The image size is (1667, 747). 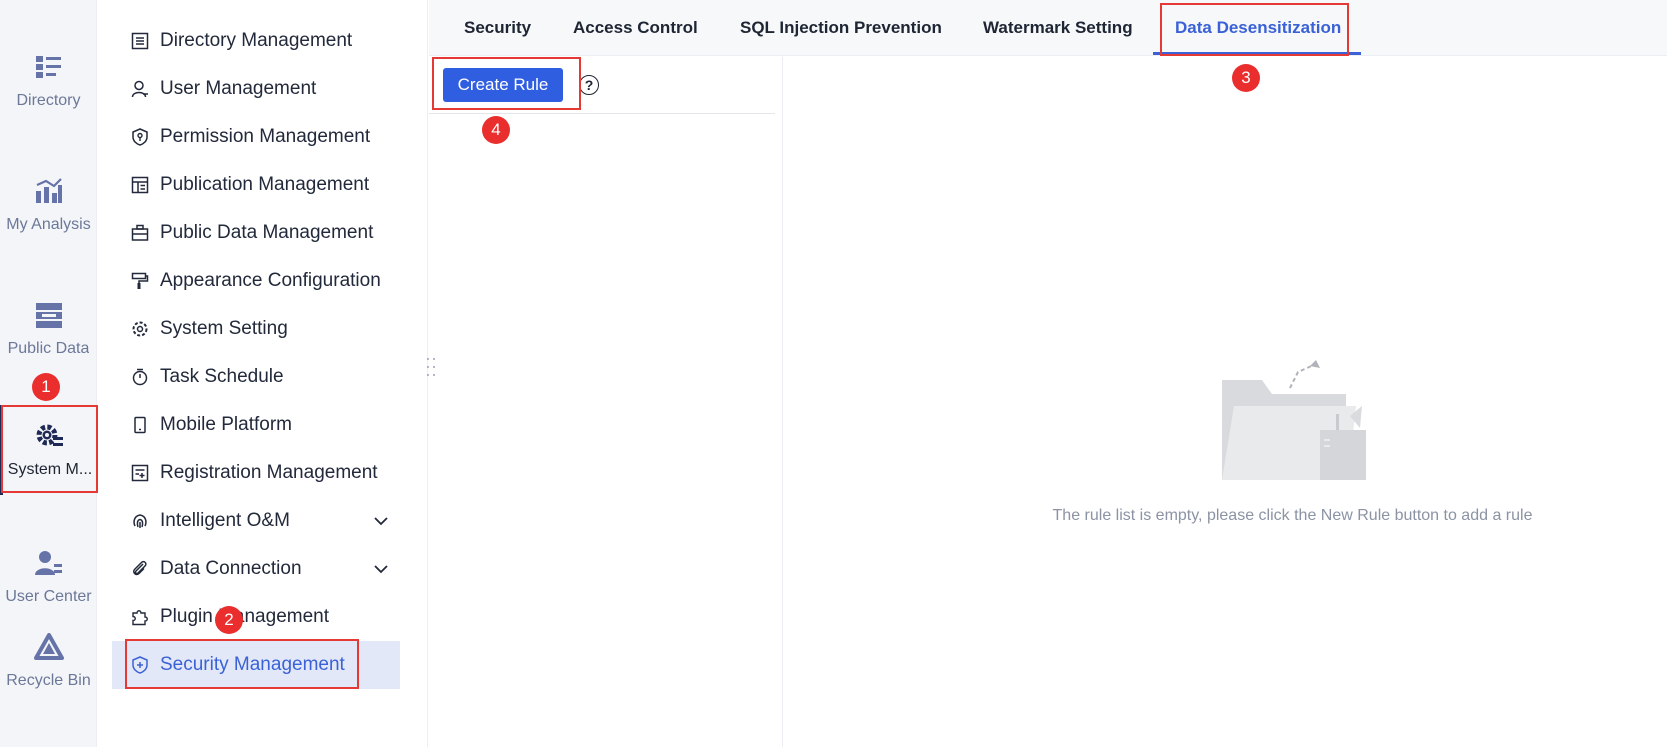 I want to click on paperclip-icon, so click(x=140, y=569).